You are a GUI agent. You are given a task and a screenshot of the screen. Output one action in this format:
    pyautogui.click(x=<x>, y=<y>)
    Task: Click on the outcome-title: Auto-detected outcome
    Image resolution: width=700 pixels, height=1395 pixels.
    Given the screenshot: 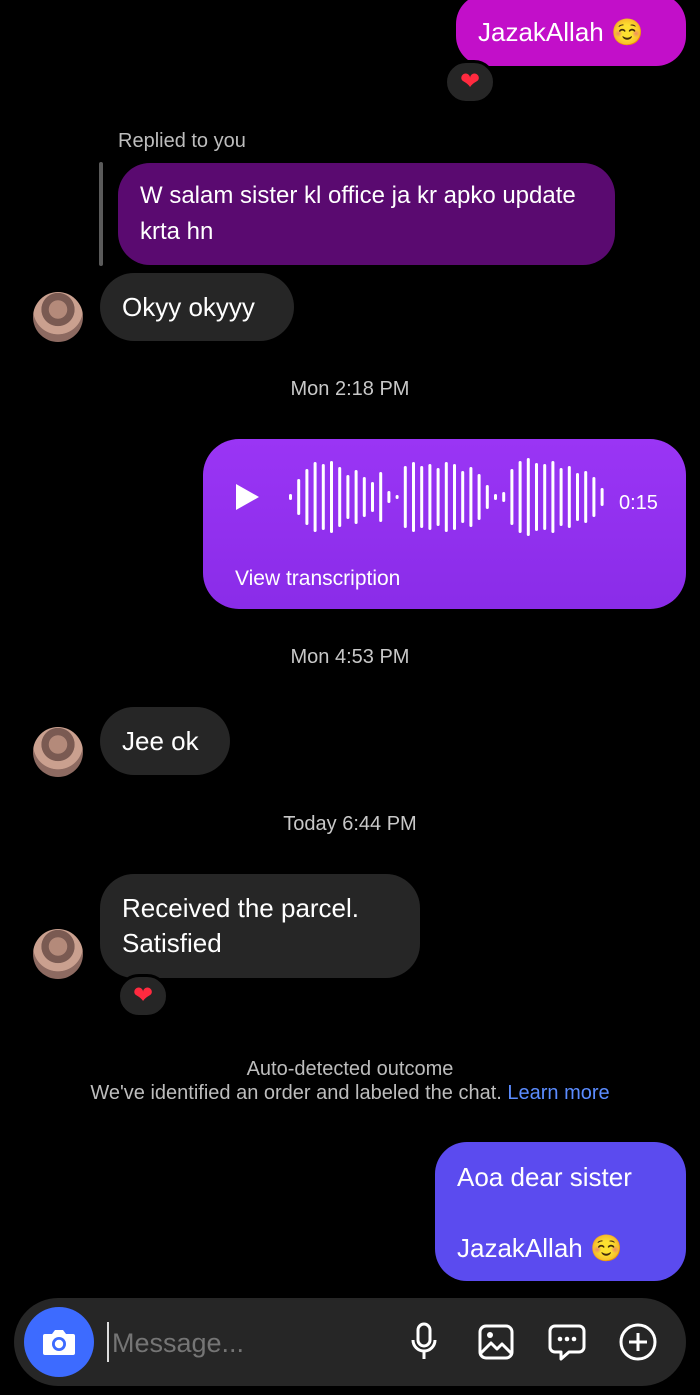 What is the action you would take?
    pyautogui.click(x=350, y=1069)
    